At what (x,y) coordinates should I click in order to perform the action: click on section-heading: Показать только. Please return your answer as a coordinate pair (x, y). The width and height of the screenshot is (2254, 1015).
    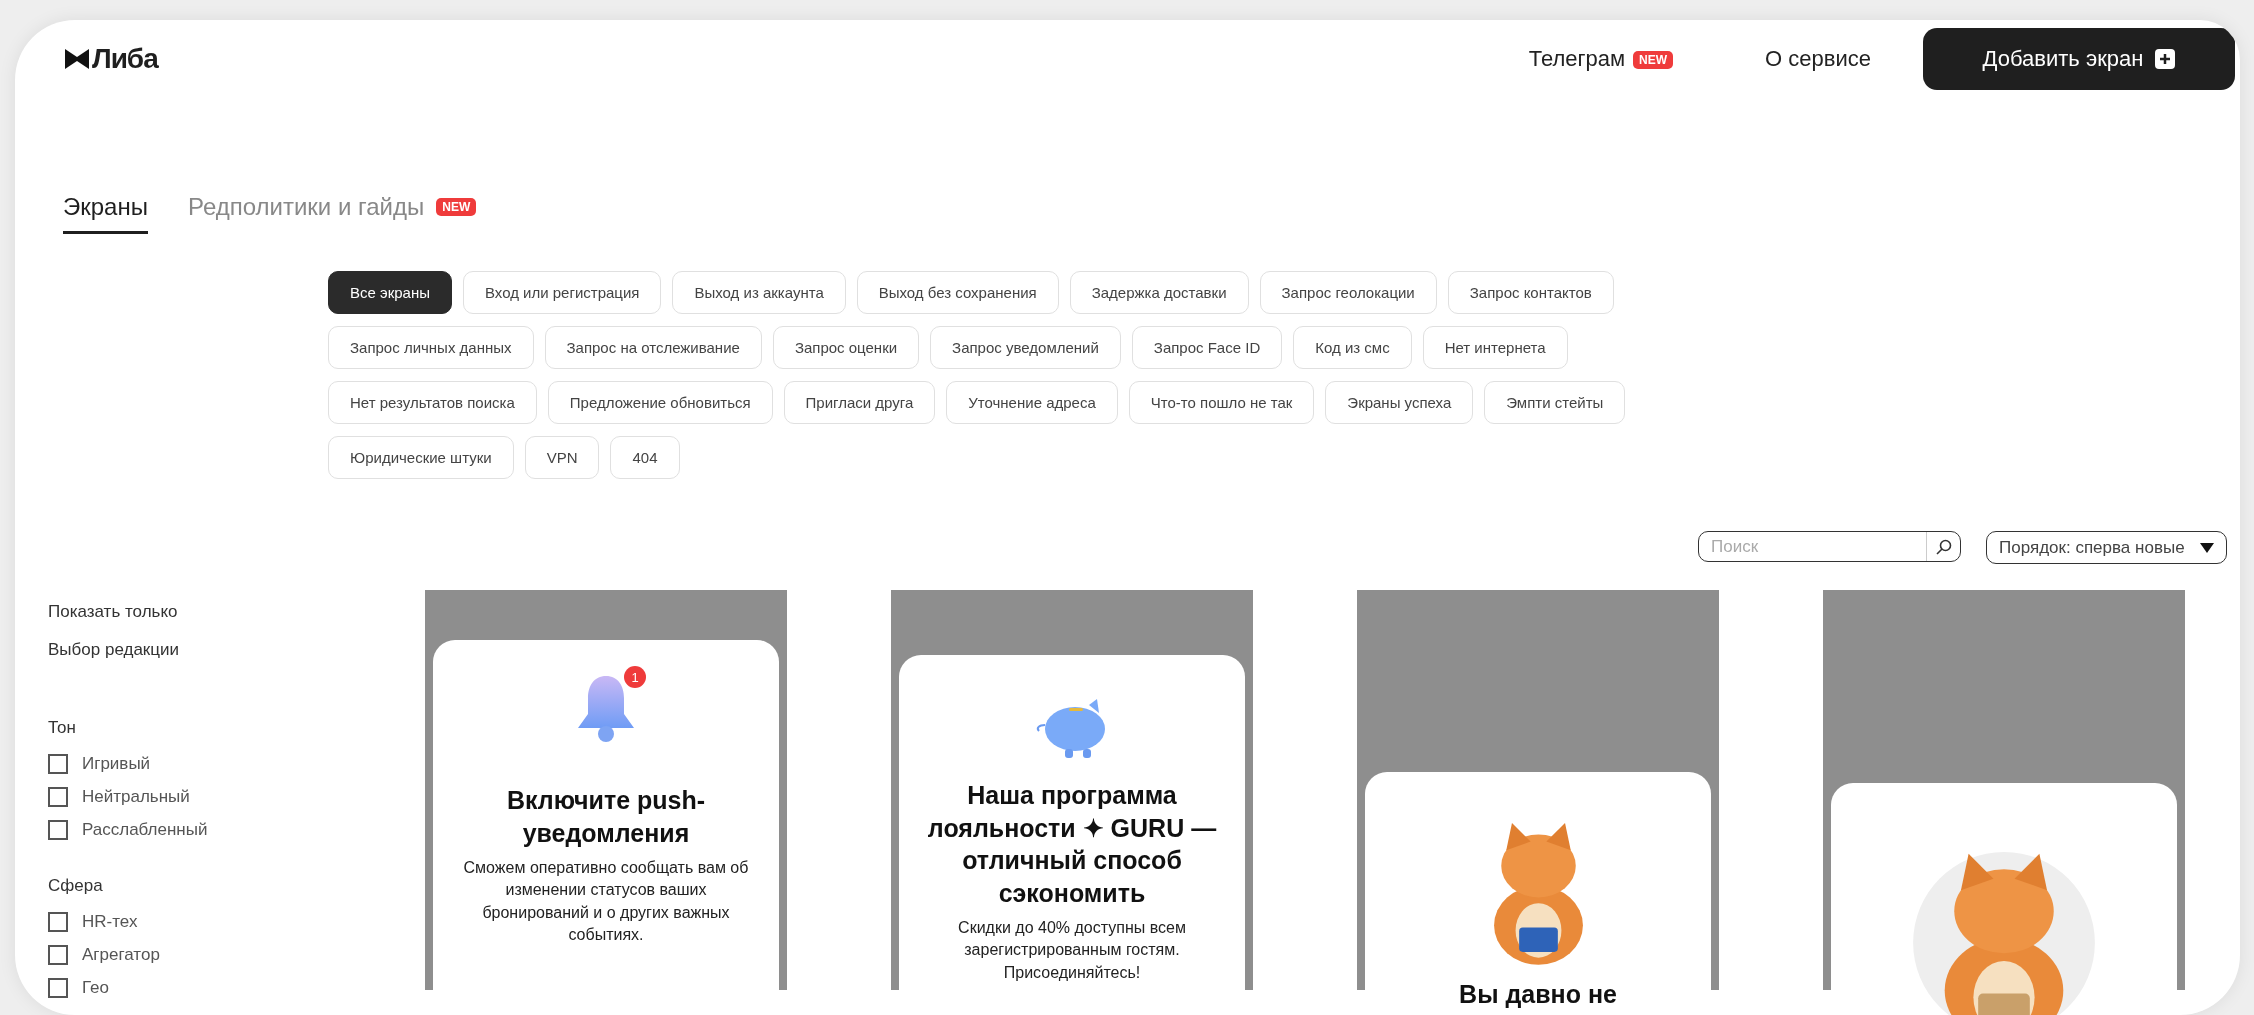
    Looking at the image, I should click on (113, 612).